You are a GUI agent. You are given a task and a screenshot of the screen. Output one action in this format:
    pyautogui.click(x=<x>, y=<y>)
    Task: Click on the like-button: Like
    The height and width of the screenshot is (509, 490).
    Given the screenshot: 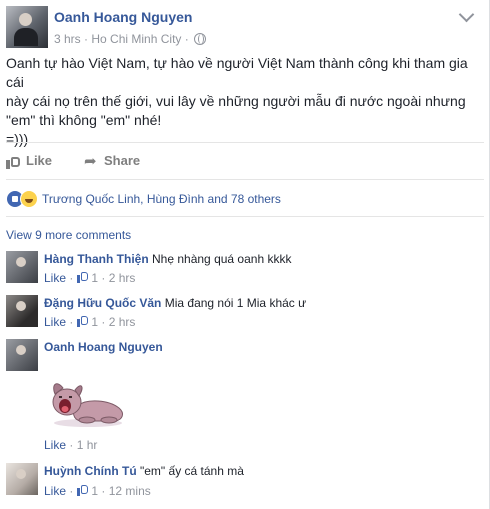 What is the action you would take?
    pyautogui.click(x=29, y=161)
    